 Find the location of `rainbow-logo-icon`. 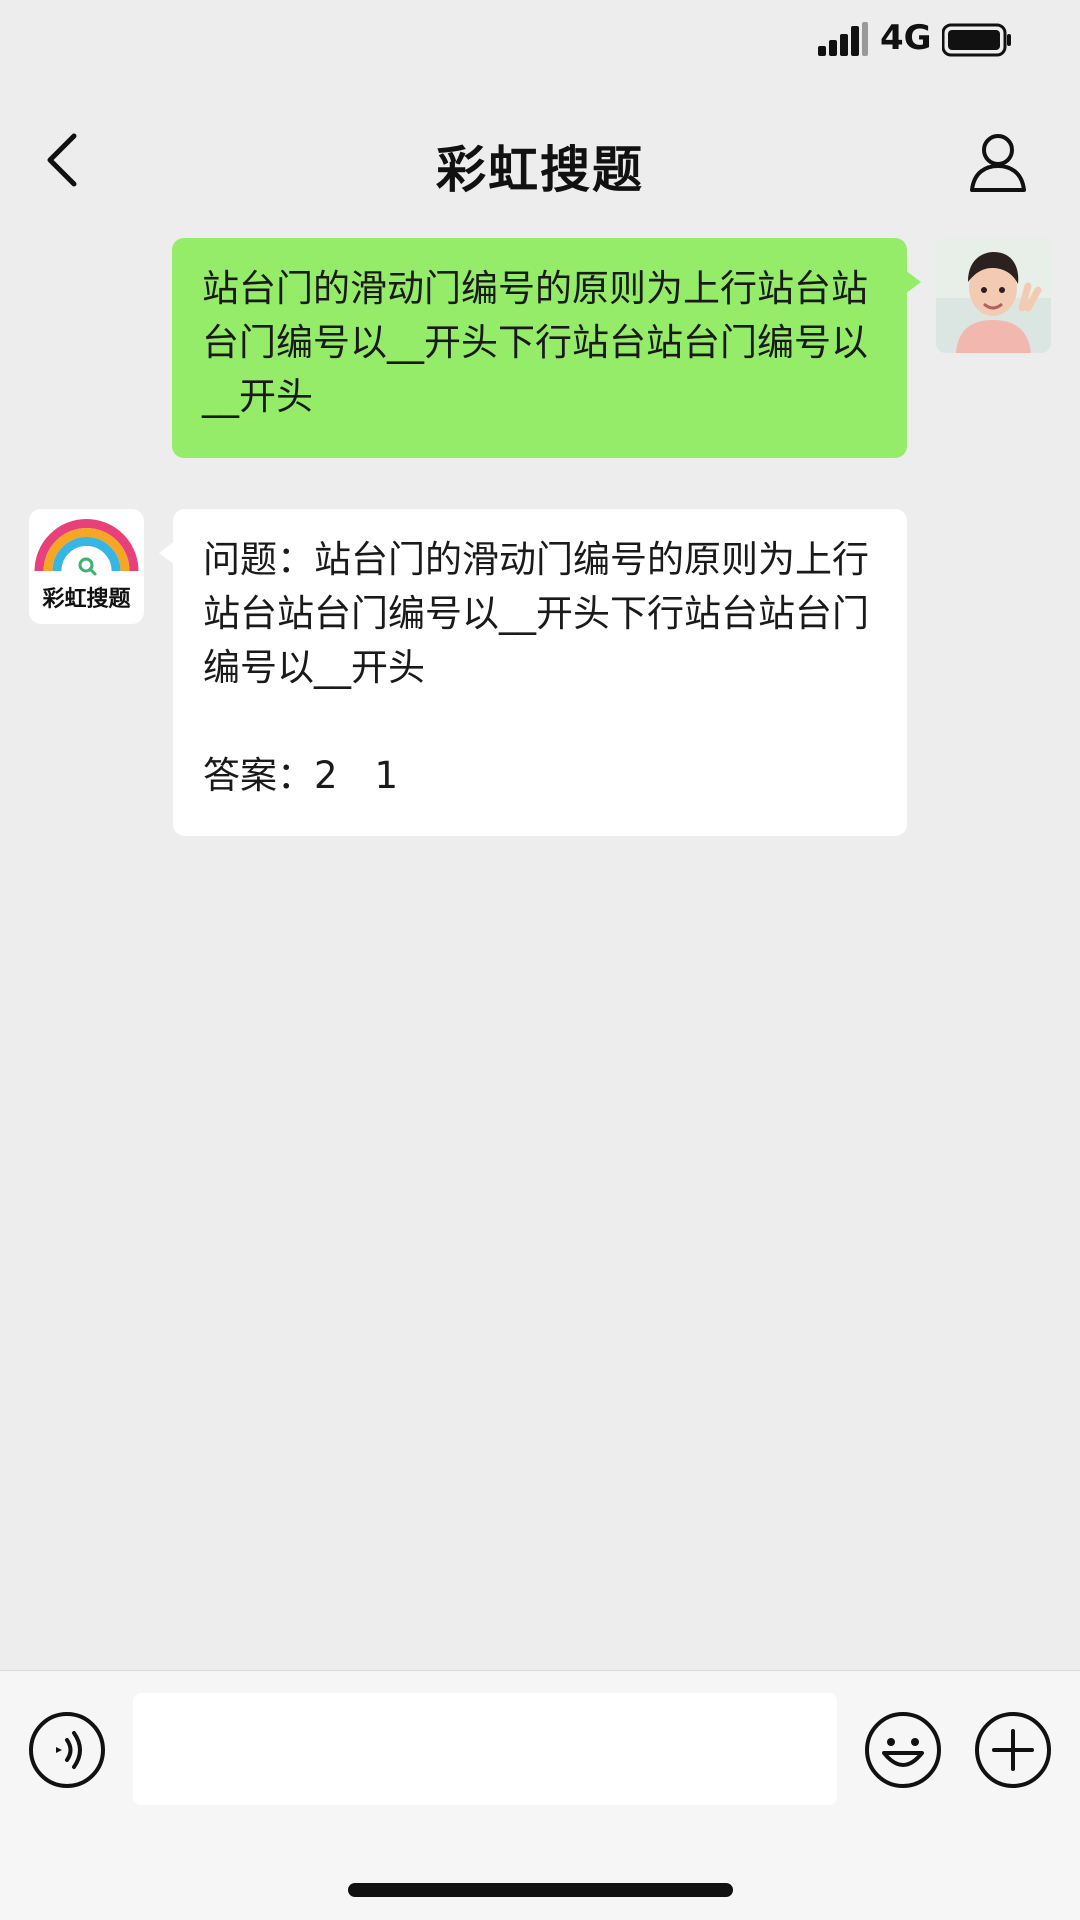

rainbow-logo-icon is located at coordinates (86, 547).